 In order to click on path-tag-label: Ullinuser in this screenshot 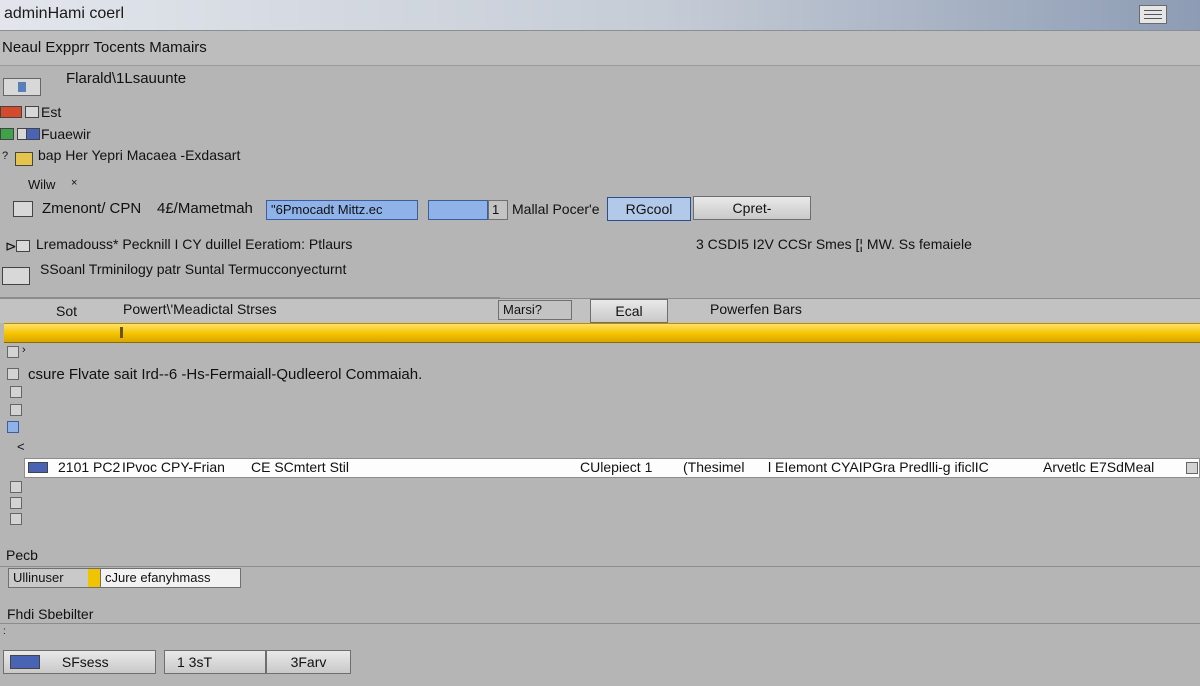, I will do `click(38, 577)`.